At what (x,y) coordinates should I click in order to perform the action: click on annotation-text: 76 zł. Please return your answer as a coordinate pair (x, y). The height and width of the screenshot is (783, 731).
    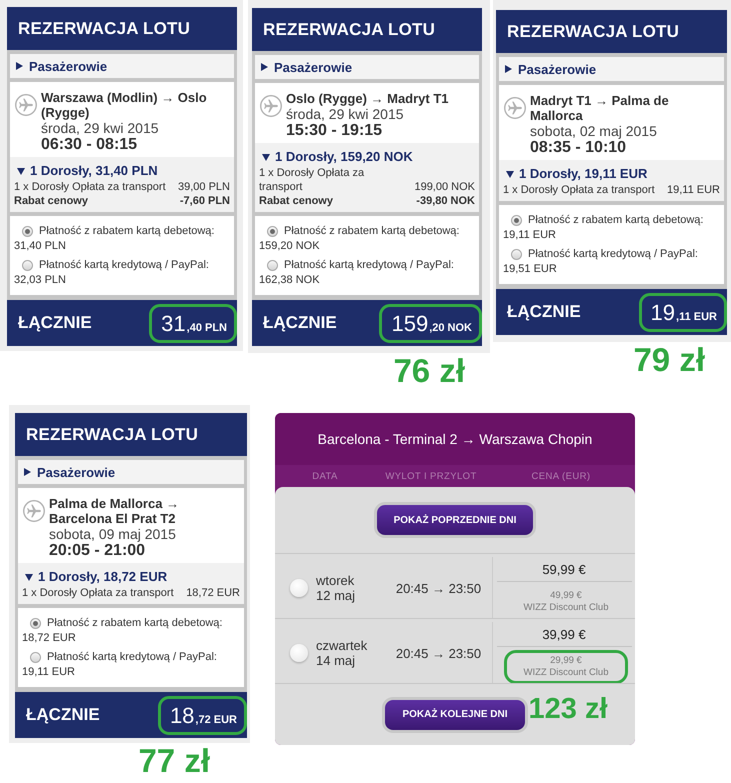
    Looking at the image, I should click on (429, 371).